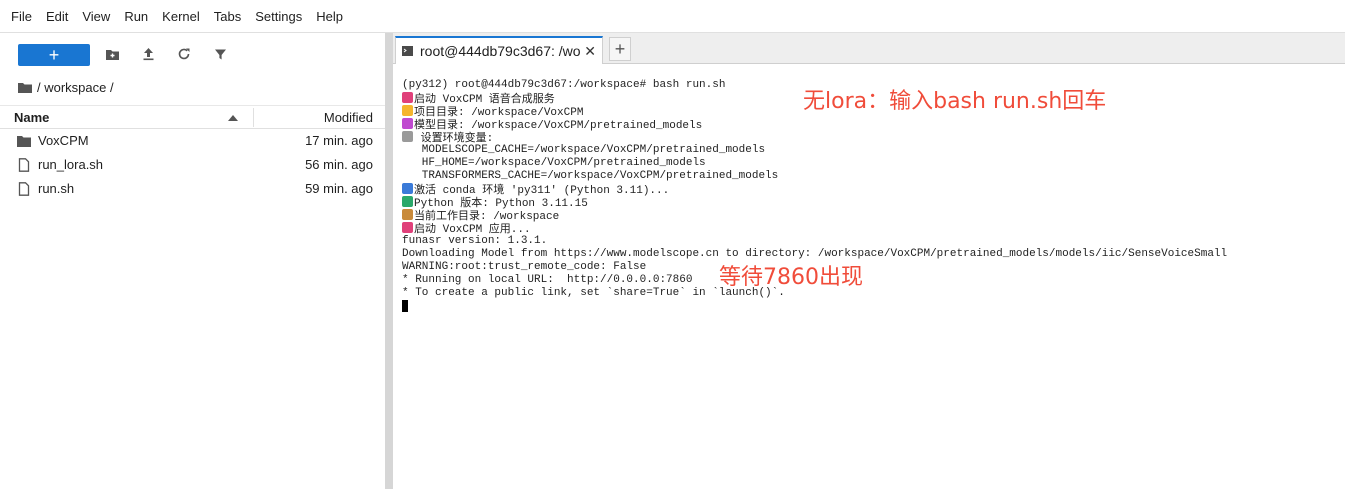 The image size is (1345, 489). What do you see at coordinates (192, 165) in the screenshot?
I see `file-row-run-lora: run_lora.sh 56 min. ago` at bounding box center [192, 165].